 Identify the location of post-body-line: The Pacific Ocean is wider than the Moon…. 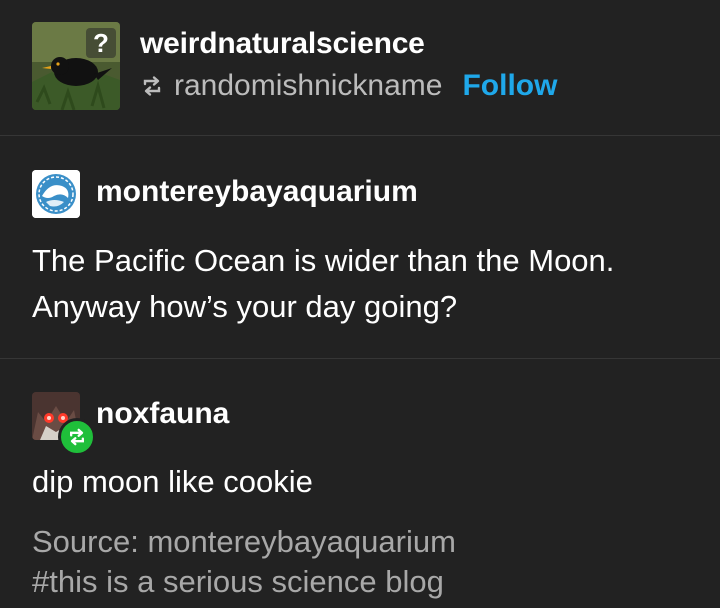
(323, 260).